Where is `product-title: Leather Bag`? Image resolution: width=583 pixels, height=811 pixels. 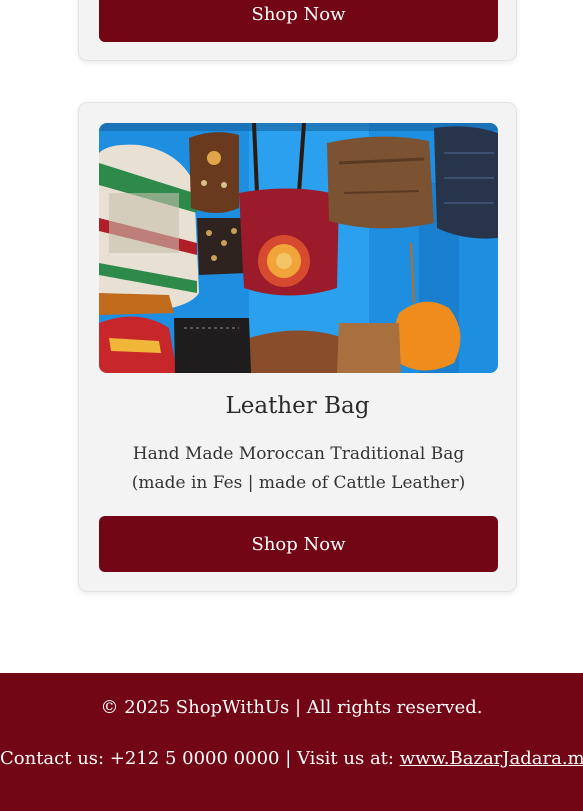
product-title: Leather Bag is located at coordinates (297, 406).